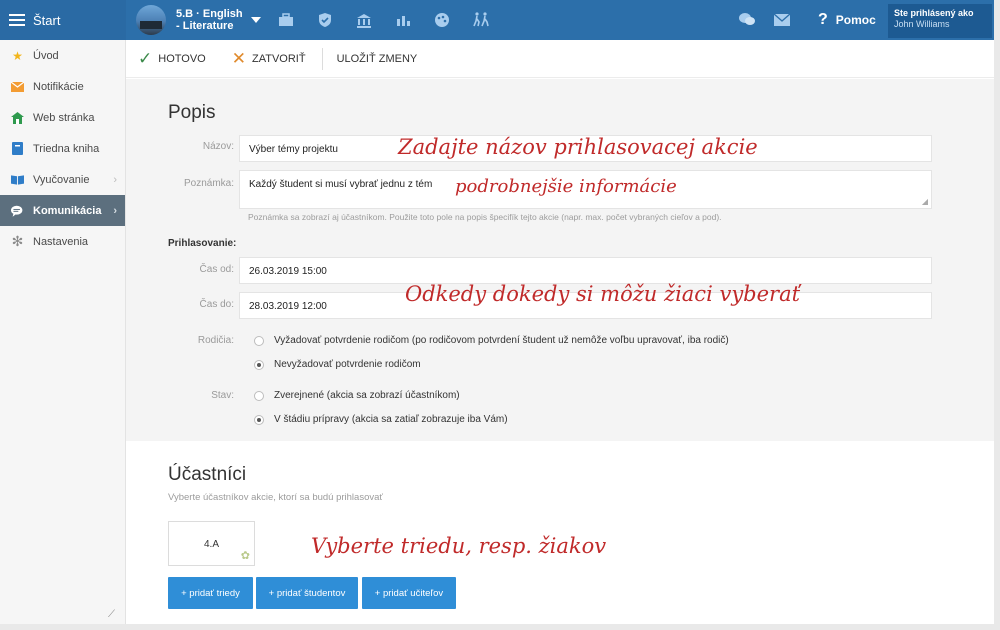  Describe the element at coordinates (17, 86) in the screenshot. I see `envelope-icon` at that location.